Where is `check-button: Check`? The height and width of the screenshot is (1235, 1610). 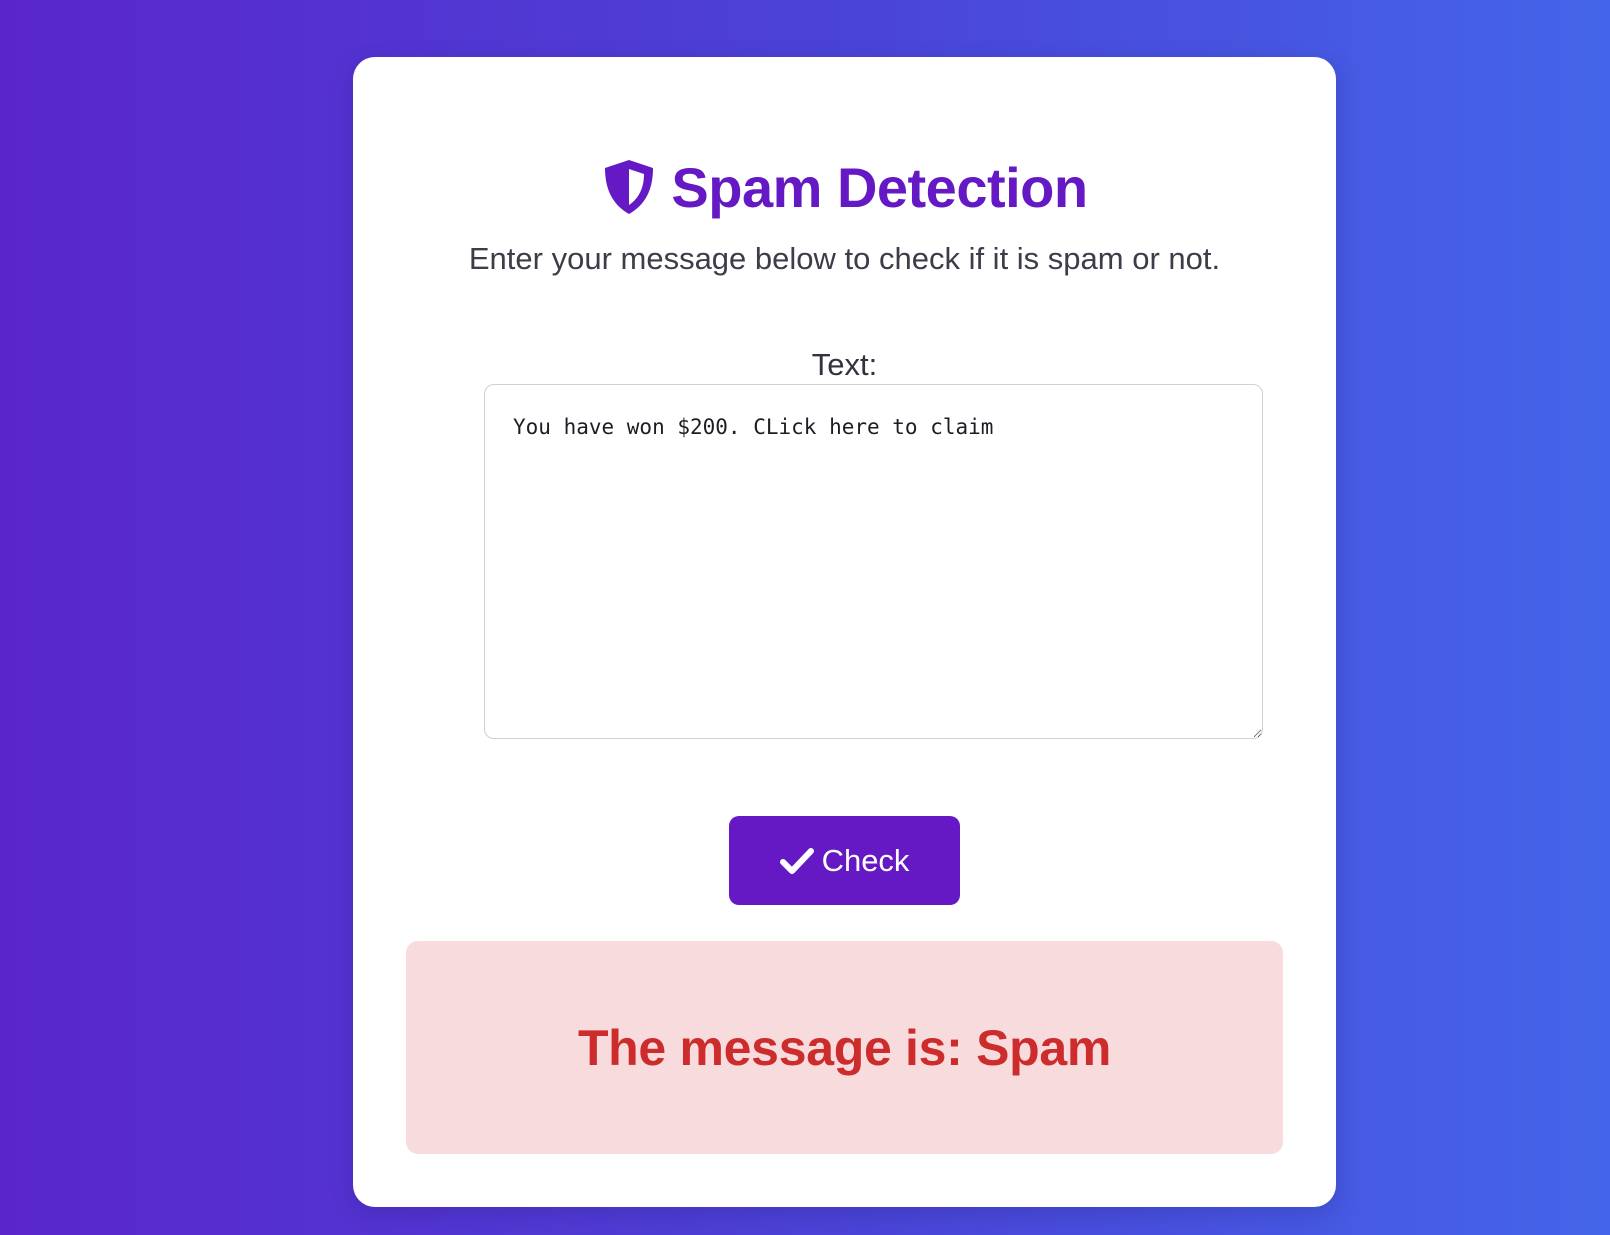 check-button: Check is located at coordinates (844, 860).